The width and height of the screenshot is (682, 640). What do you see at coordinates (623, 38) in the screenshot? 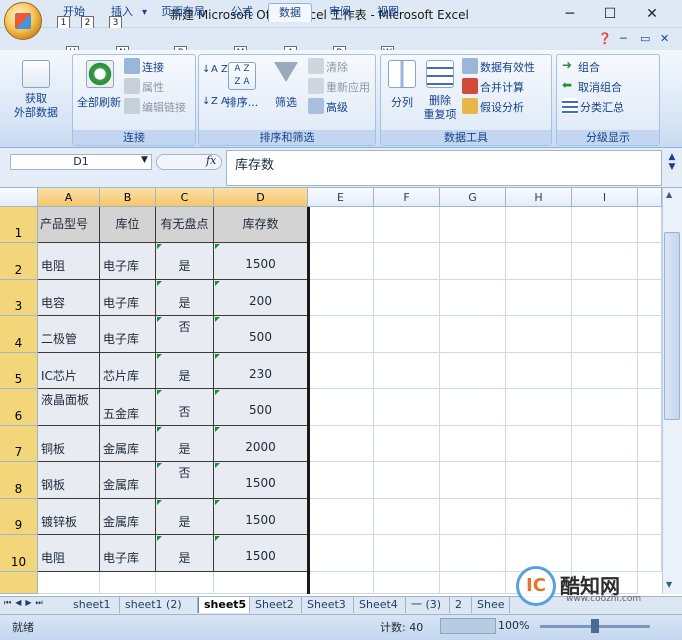
I see `ribbon-minimize-icon: ─` at bounding box center [623, 38].